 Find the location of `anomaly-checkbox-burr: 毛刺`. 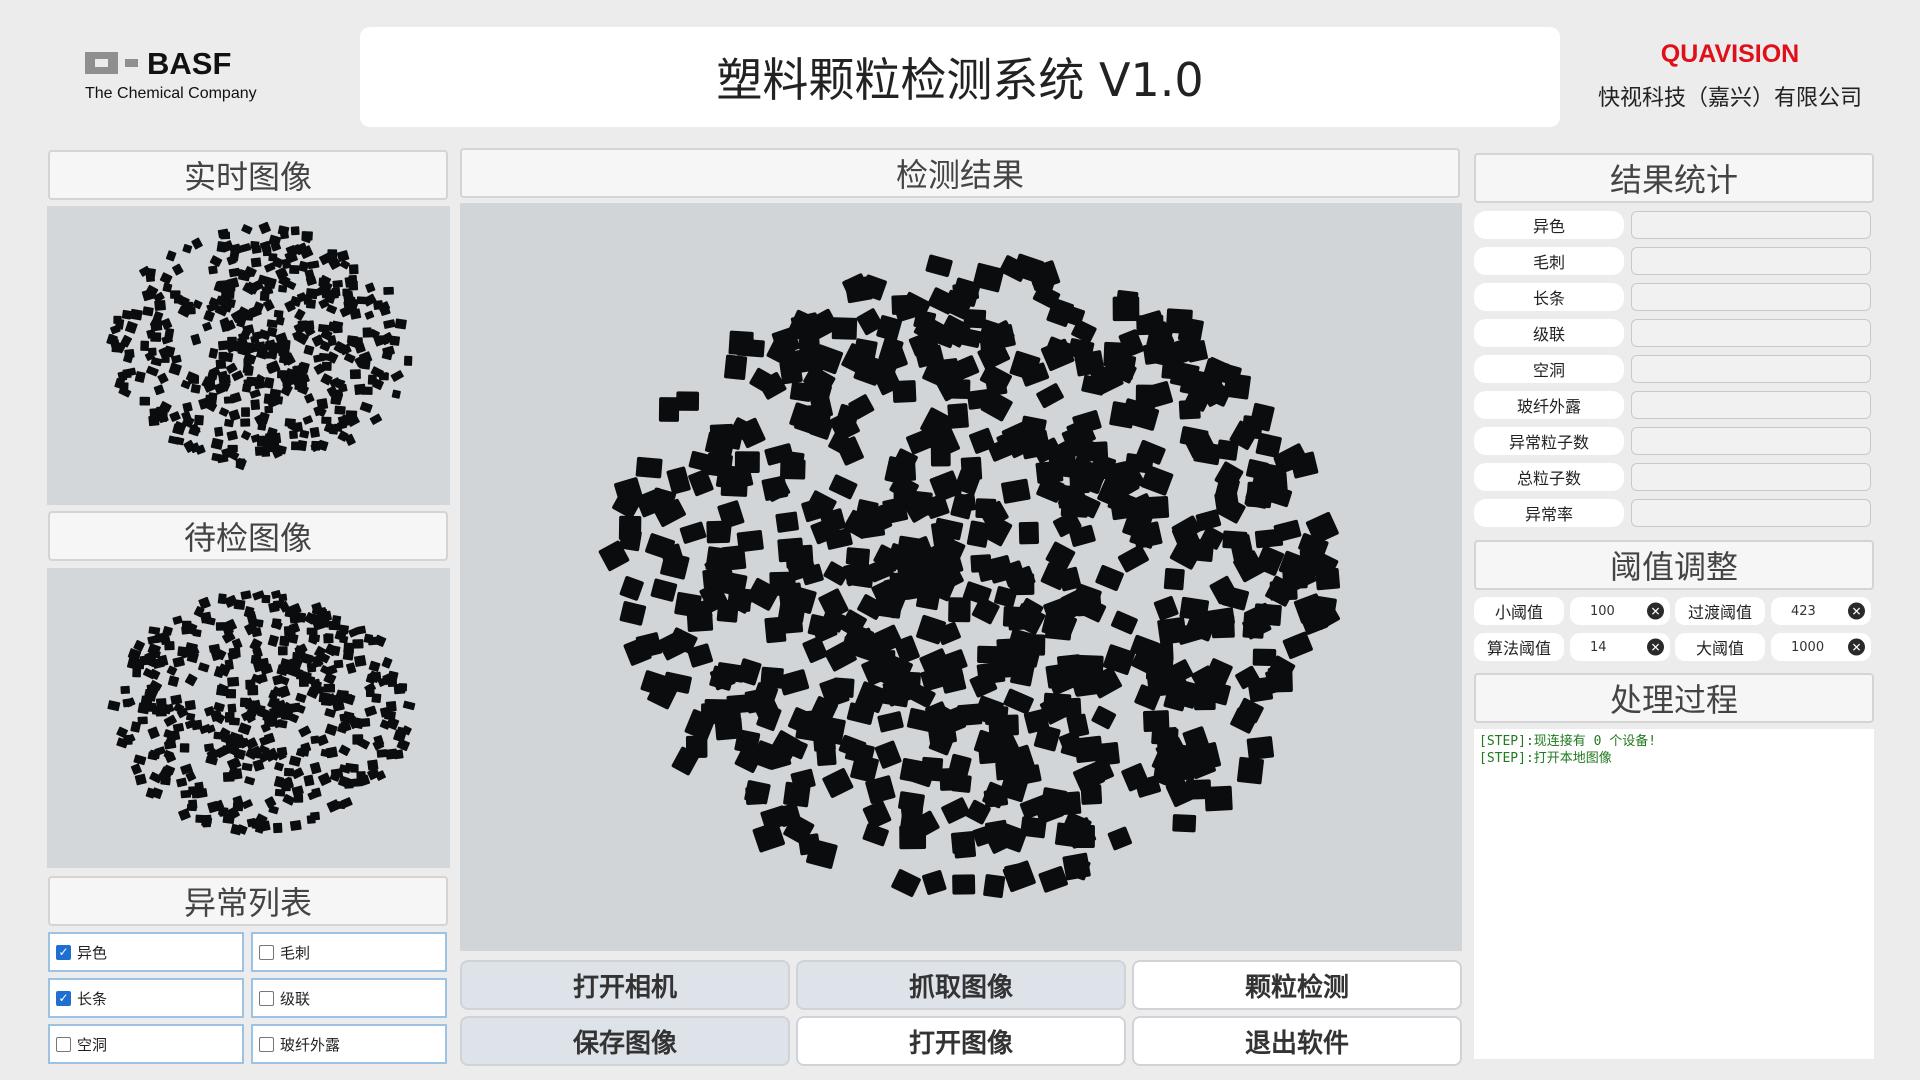

anomaly-checkbox-burr: 毛刺 is located at coordinates (349, 952).